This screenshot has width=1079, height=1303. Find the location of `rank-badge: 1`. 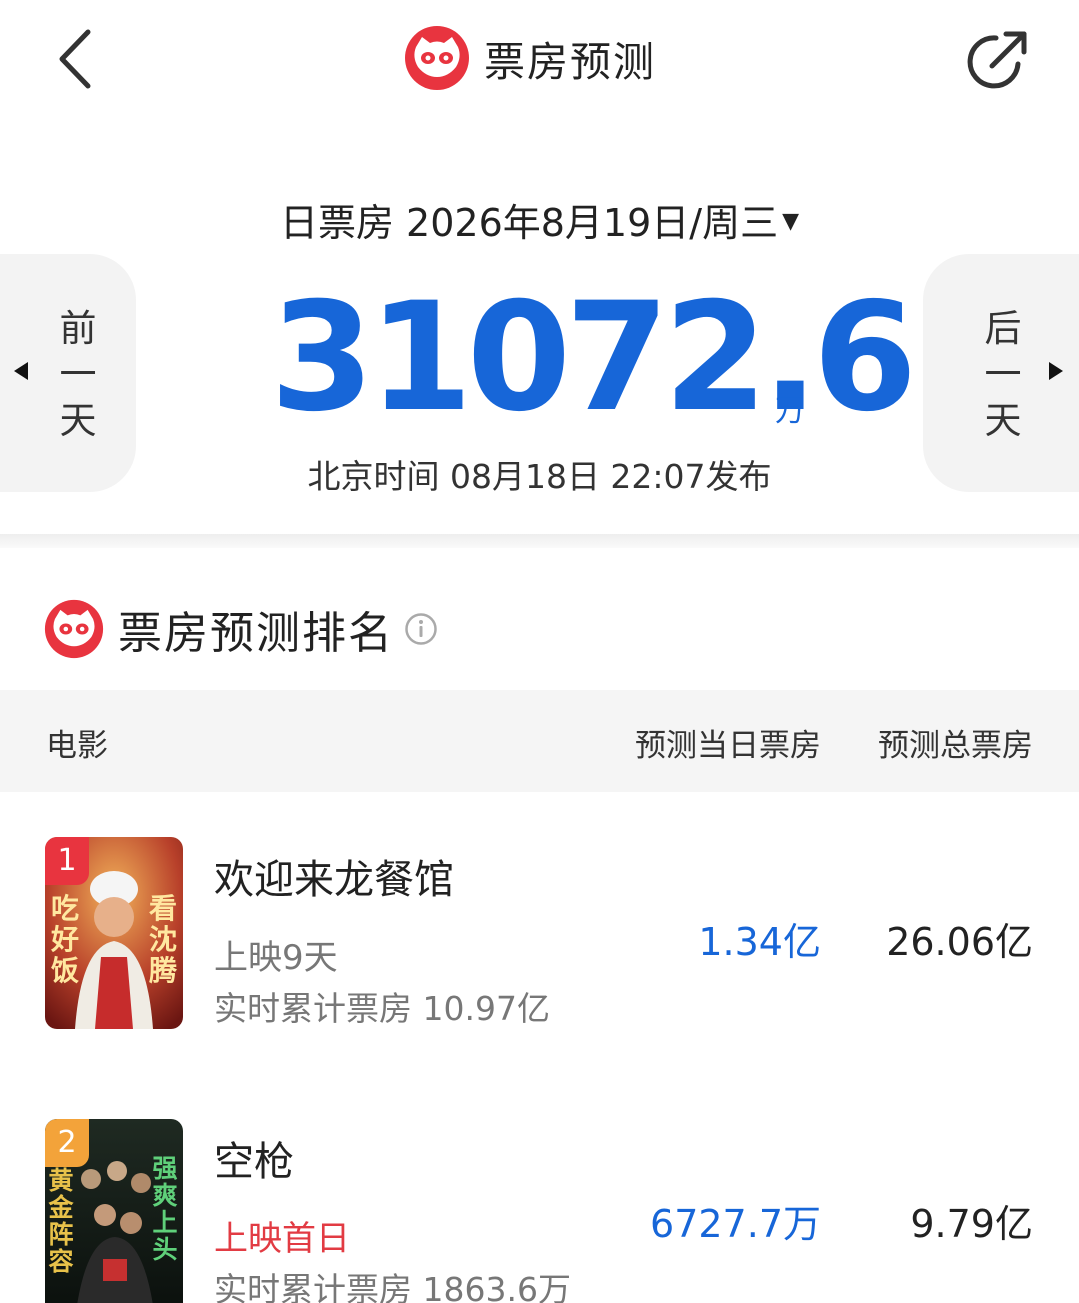

rank-badge: 1 is located at coordinates (67, 861).